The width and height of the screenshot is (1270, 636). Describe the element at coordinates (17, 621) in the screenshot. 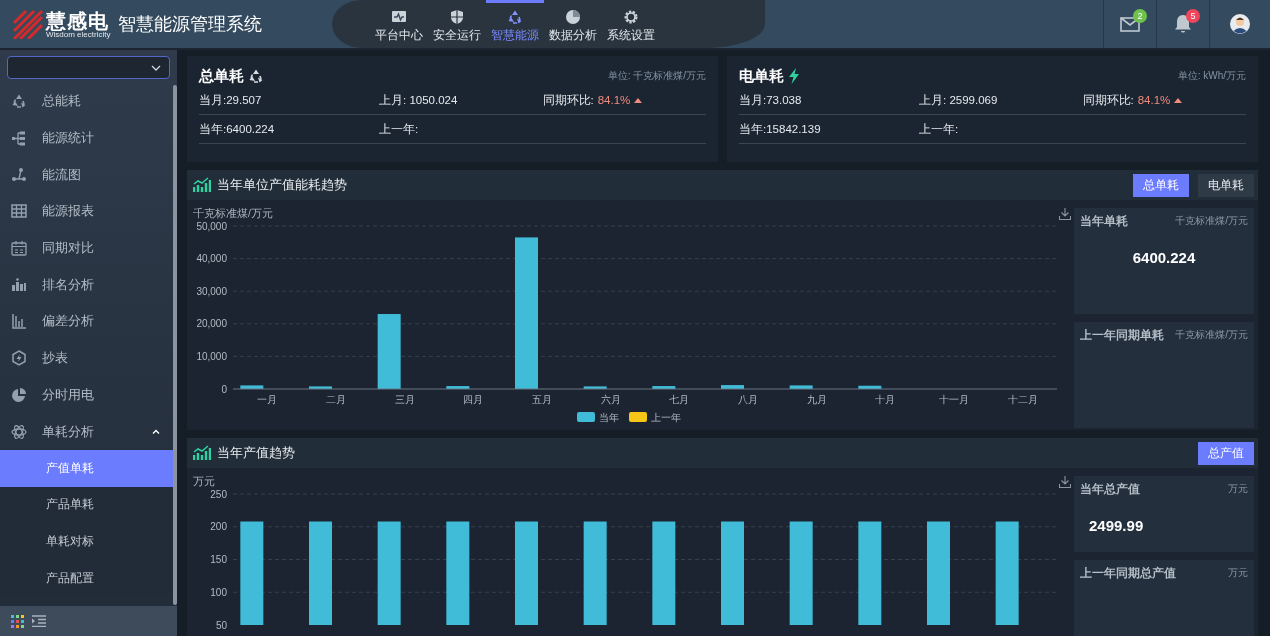

I see `app-grid-icon` at that location.